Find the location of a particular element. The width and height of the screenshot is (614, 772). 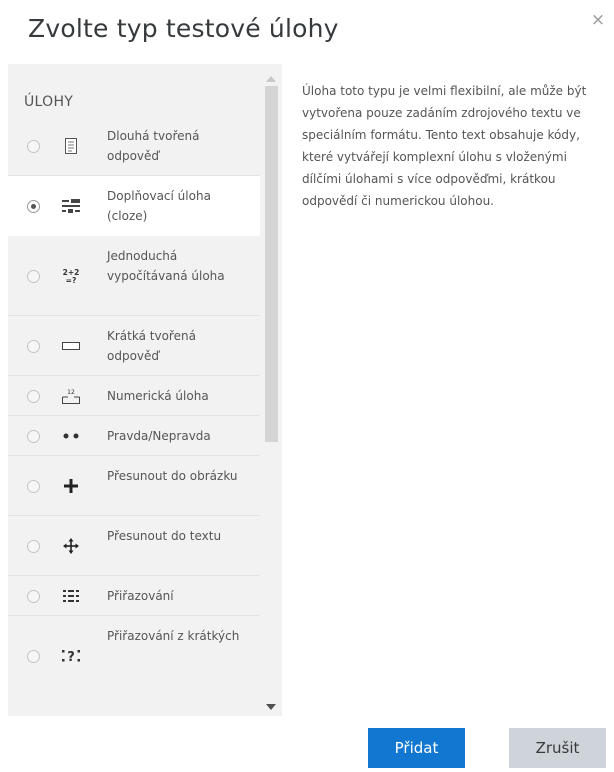

cancel-button: Zrušit is located at coordinates (557, 748).